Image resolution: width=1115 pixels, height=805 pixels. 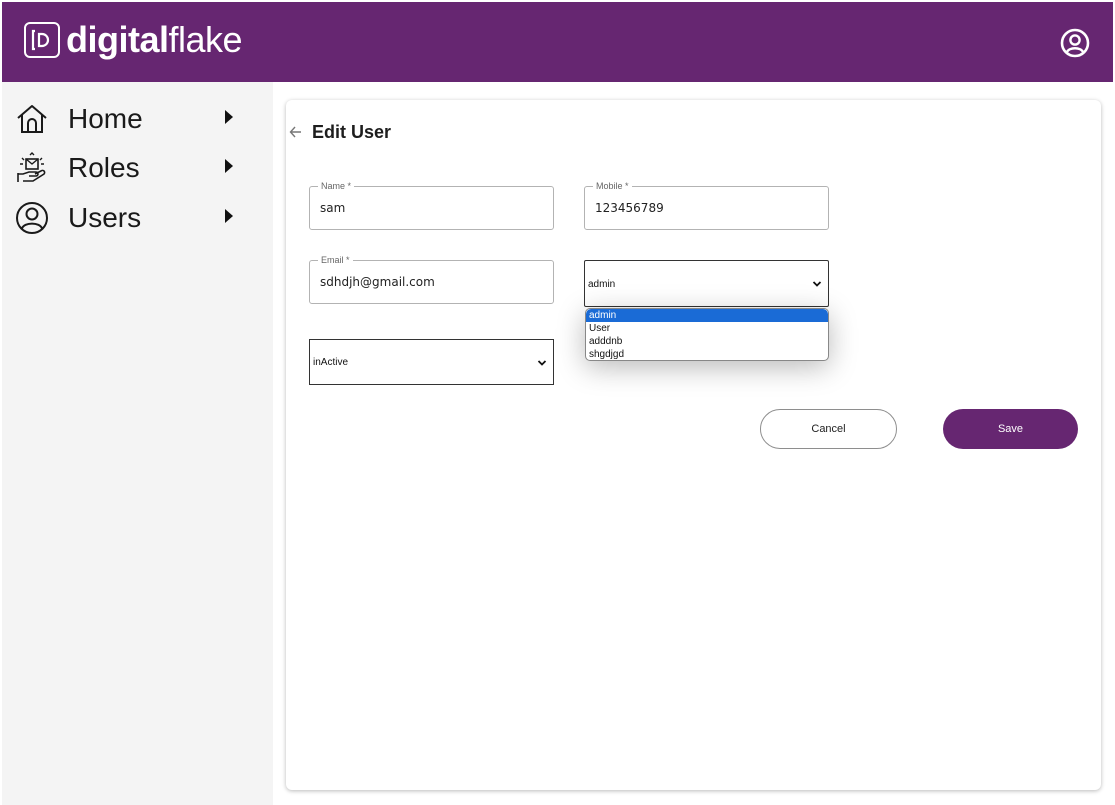 I want to click on sidebar-item-roles: Roles, so click(x=137, y=168).